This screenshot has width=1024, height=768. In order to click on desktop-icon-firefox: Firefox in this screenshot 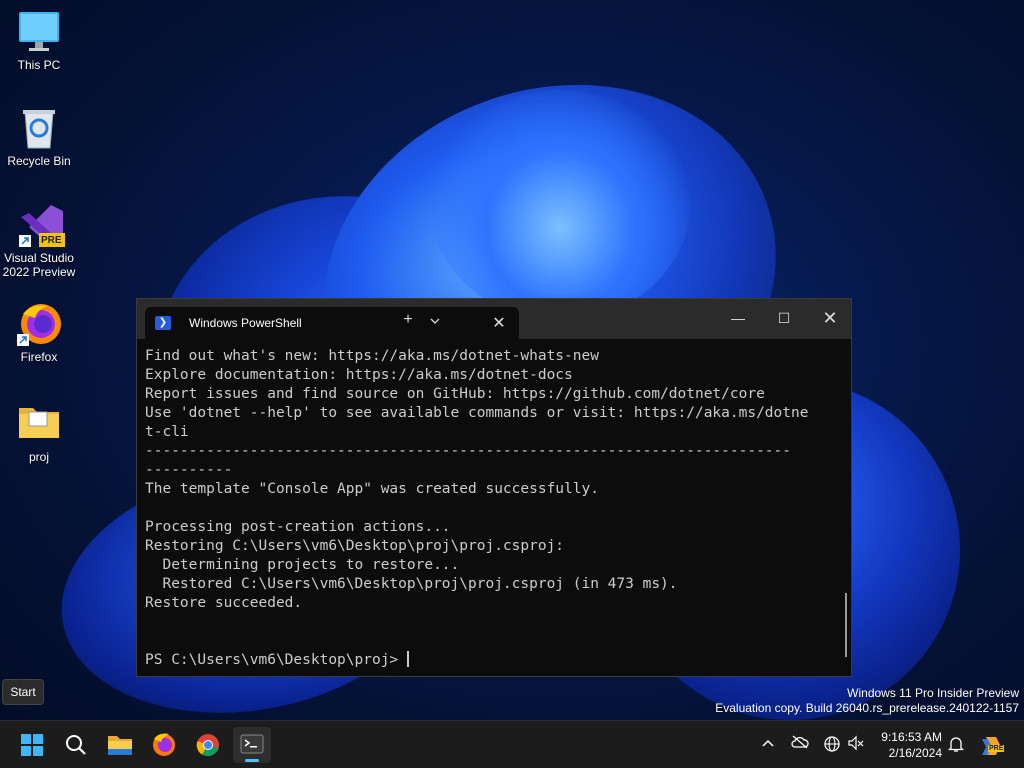, I will do `click(39, 333)`.